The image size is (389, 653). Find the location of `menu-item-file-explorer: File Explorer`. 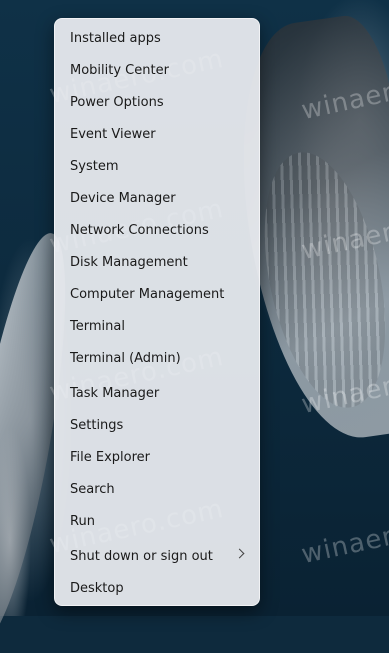

menu-item-file-explorer: File Explorer is located at coordinates (157, 457).